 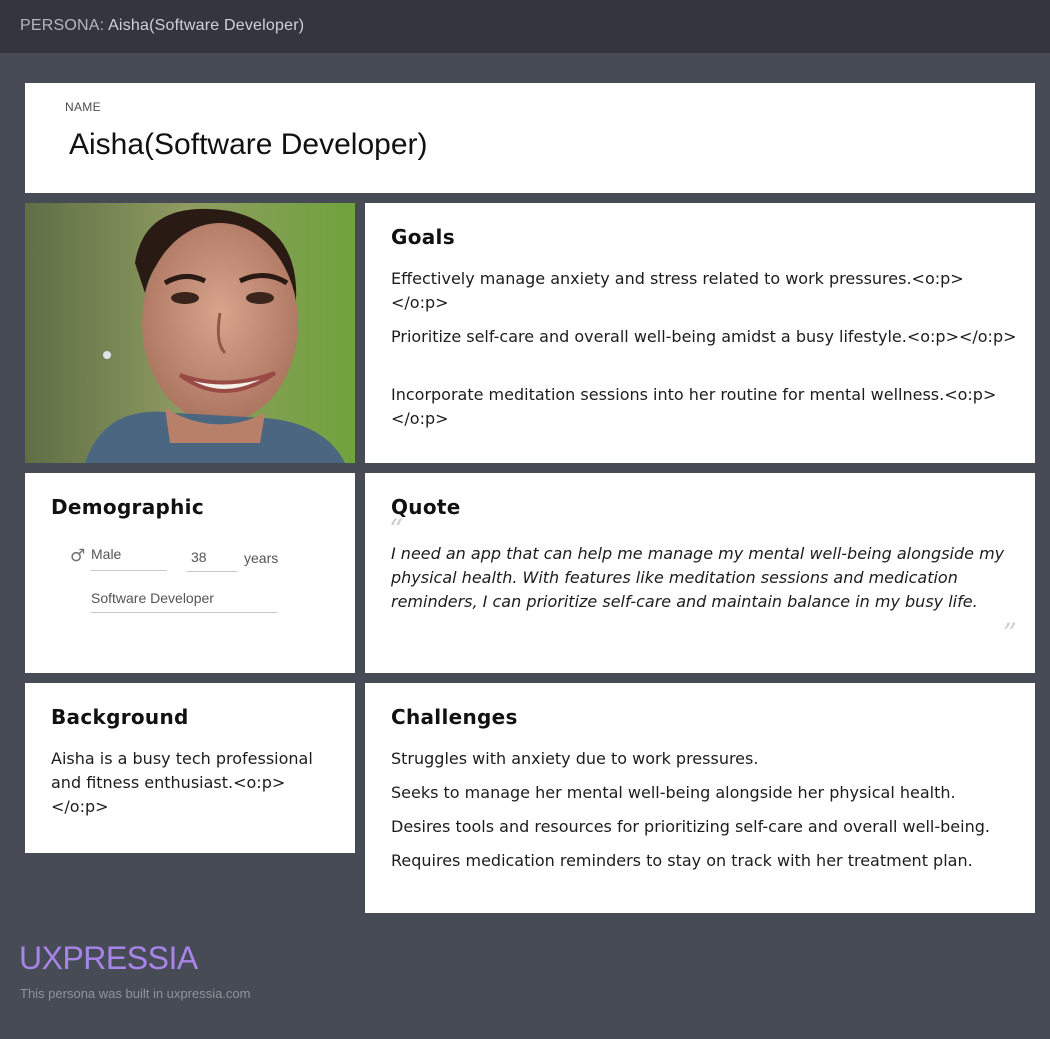 What do you see at coordinates (423, 237) in the screenshot?
I see `goals-title: Goals` at bounding box center [423, 237].